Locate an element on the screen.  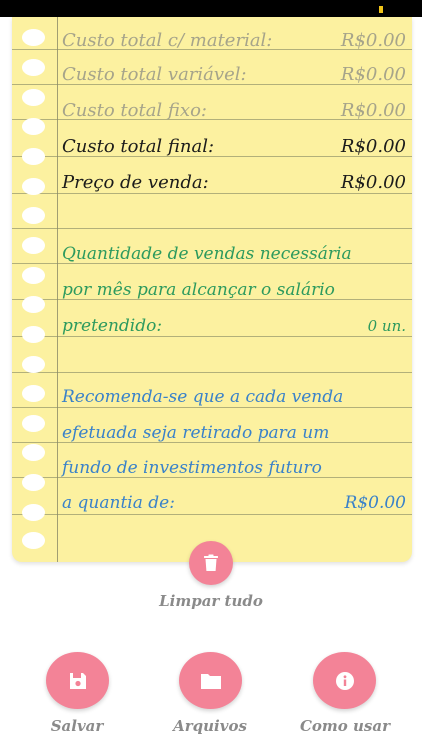
how-to-use-button is located at coordinates (344, 680).